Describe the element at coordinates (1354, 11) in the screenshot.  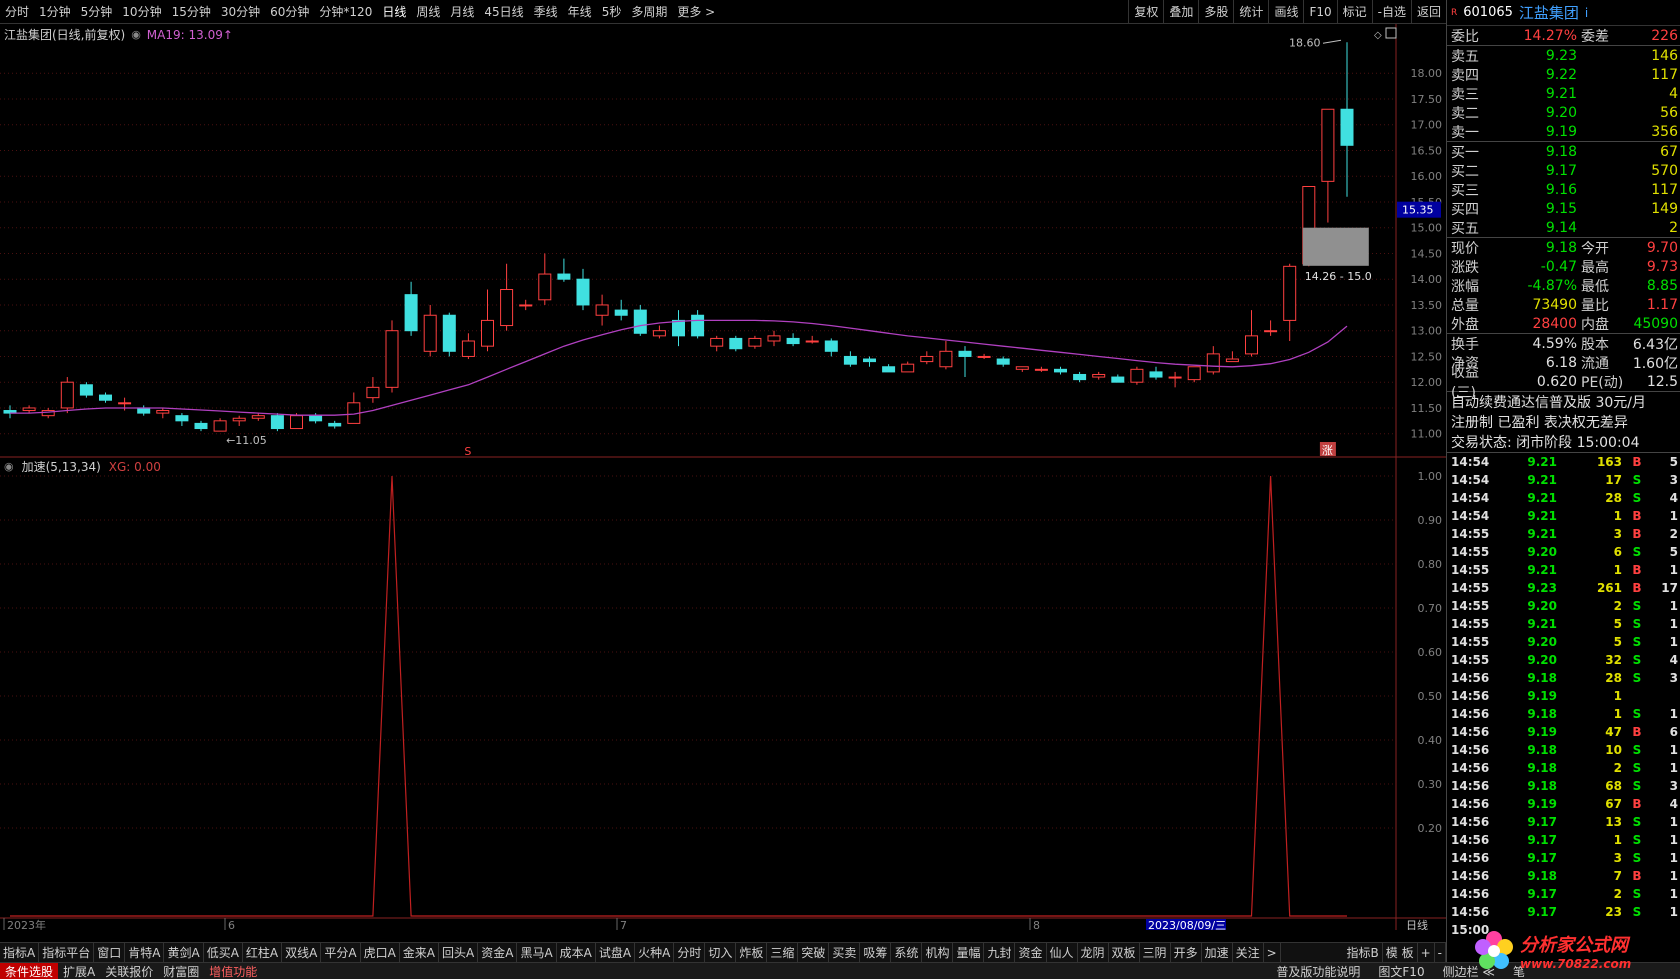
I see `tool-button: 标记` at that location.